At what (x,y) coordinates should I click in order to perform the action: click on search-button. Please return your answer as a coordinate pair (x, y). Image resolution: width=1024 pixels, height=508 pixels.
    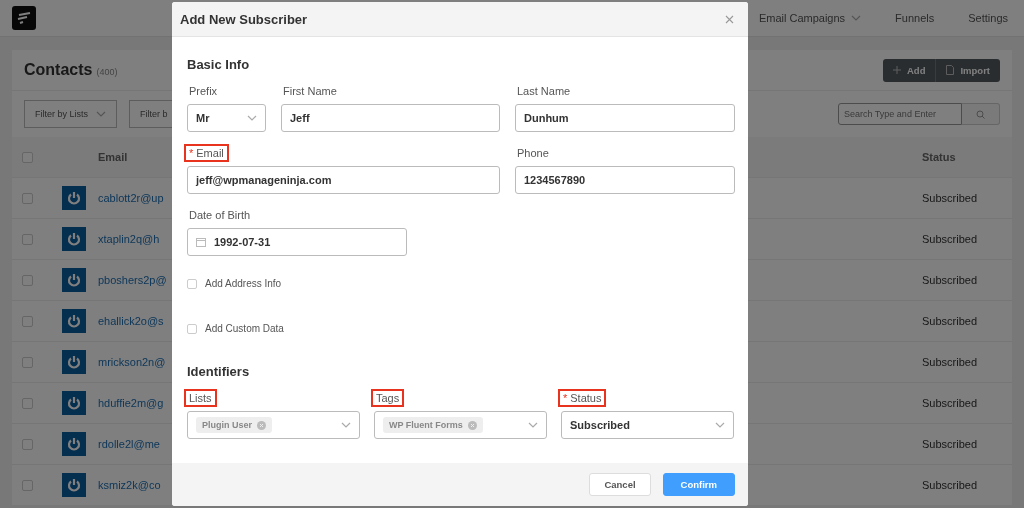
    Looking at the image, I should click on (981, 114).